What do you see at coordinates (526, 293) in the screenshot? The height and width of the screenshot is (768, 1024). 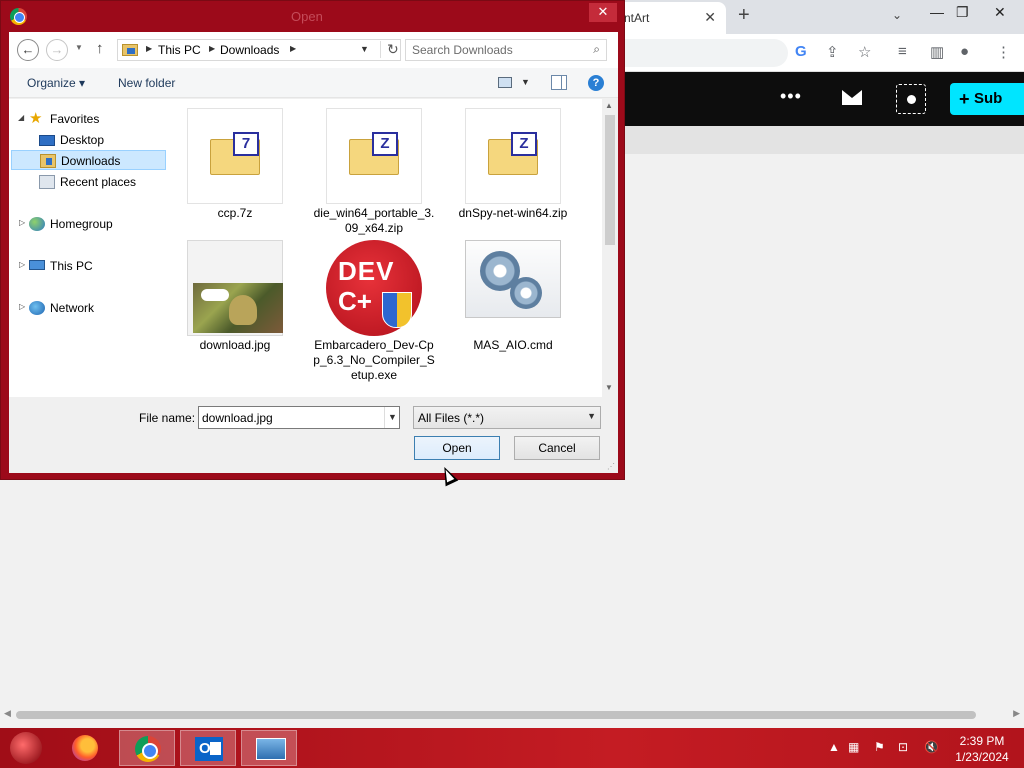 I see `gear-icon` at bounding box center [526, 293].